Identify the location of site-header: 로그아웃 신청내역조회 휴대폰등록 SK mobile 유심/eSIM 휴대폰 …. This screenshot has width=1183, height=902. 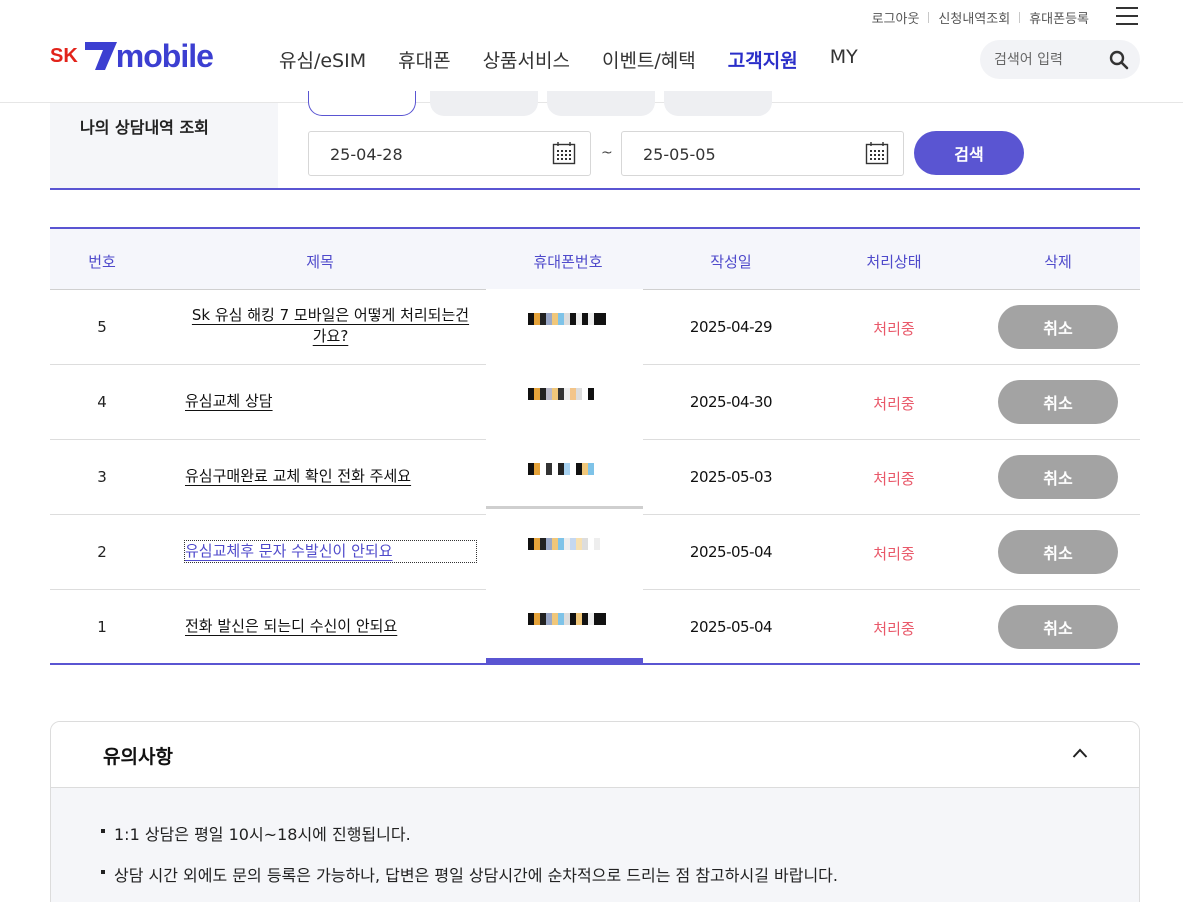
(591, 51).